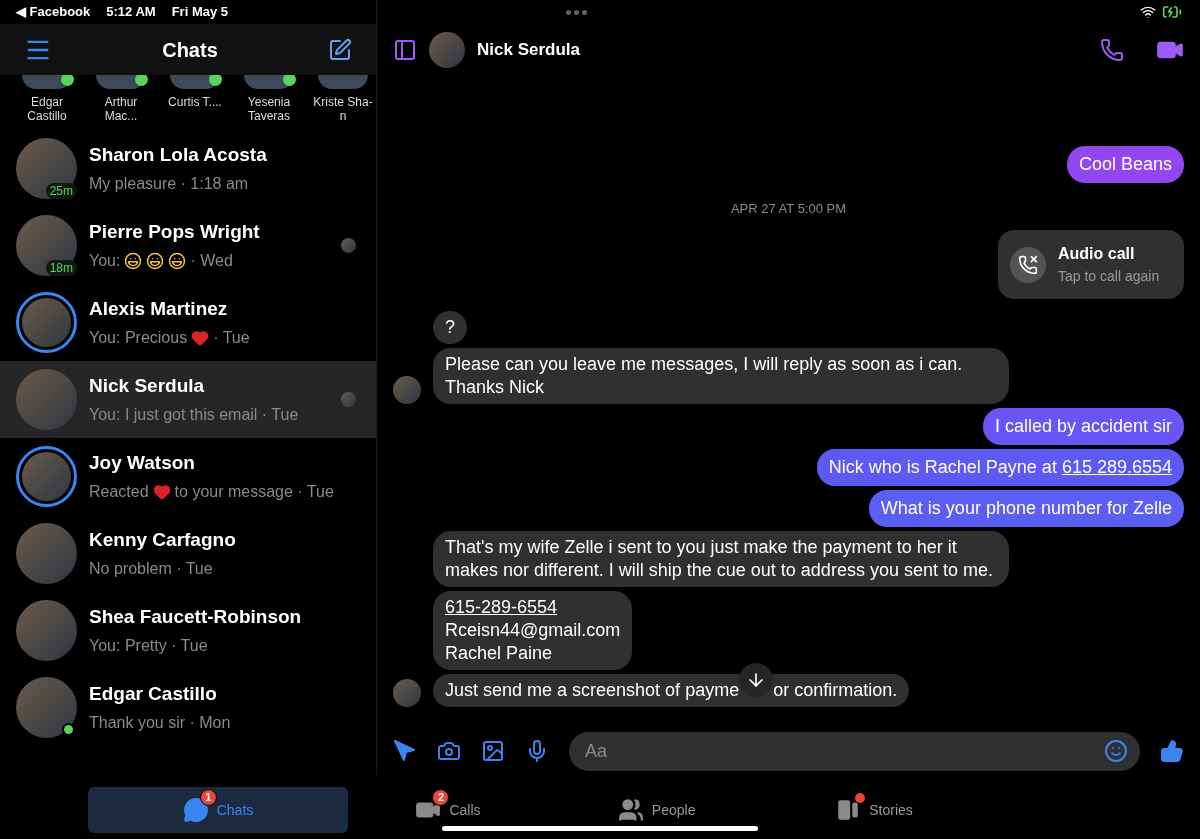  Describe the element at coordinates (1028, 264) in the screenshot. I see `missed-call-icon` at that location.